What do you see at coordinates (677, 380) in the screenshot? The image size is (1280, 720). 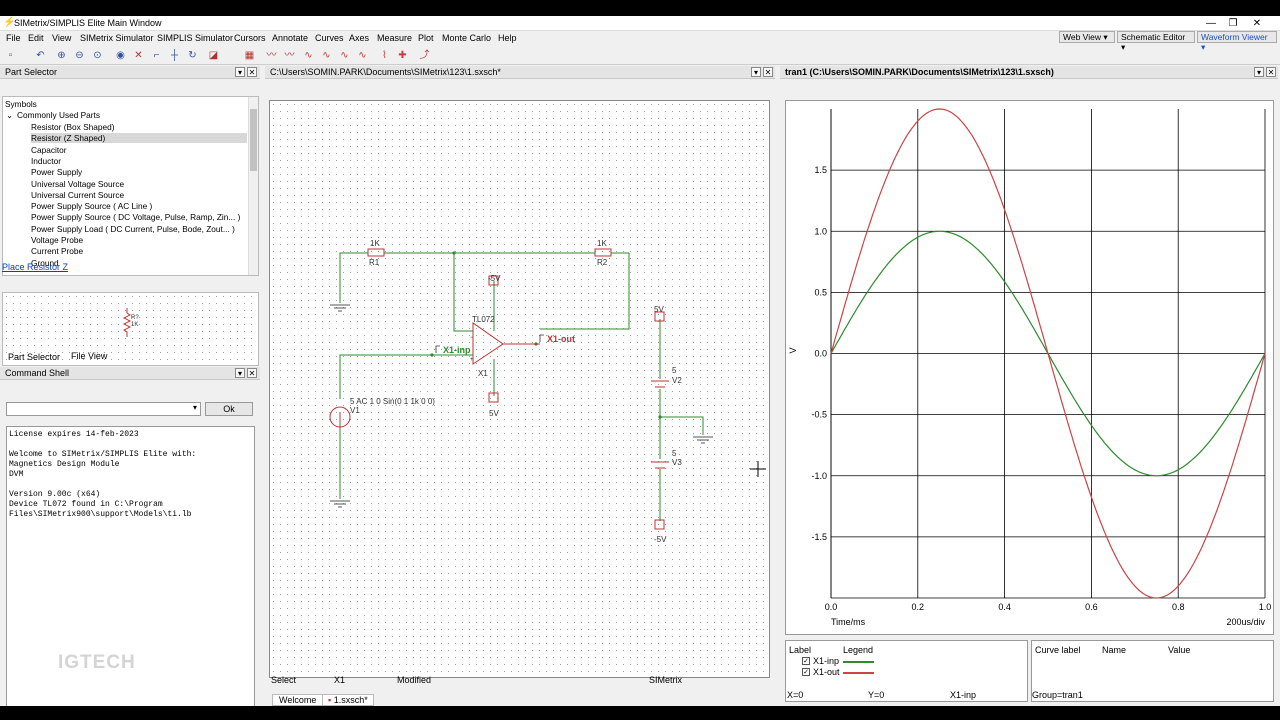 I see `v2-ref: V2` at bounding box center [677, 380].